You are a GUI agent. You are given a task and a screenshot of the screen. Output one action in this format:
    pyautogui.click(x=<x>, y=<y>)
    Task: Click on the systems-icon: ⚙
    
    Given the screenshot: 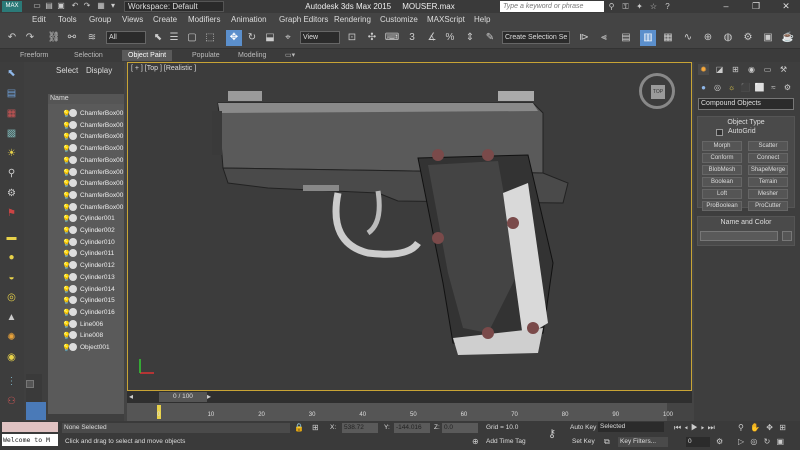 What is the action you would take?
    pyautogui.click(x=787, y=87)
    